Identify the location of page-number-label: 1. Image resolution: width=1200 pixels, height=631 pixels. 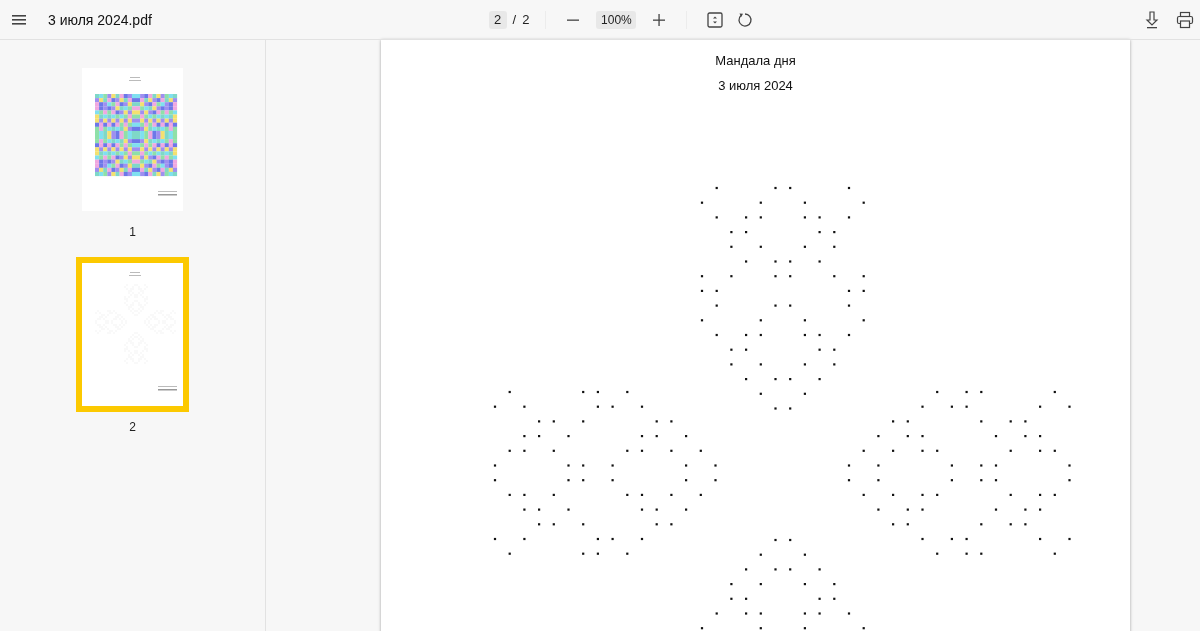
(132, 232).